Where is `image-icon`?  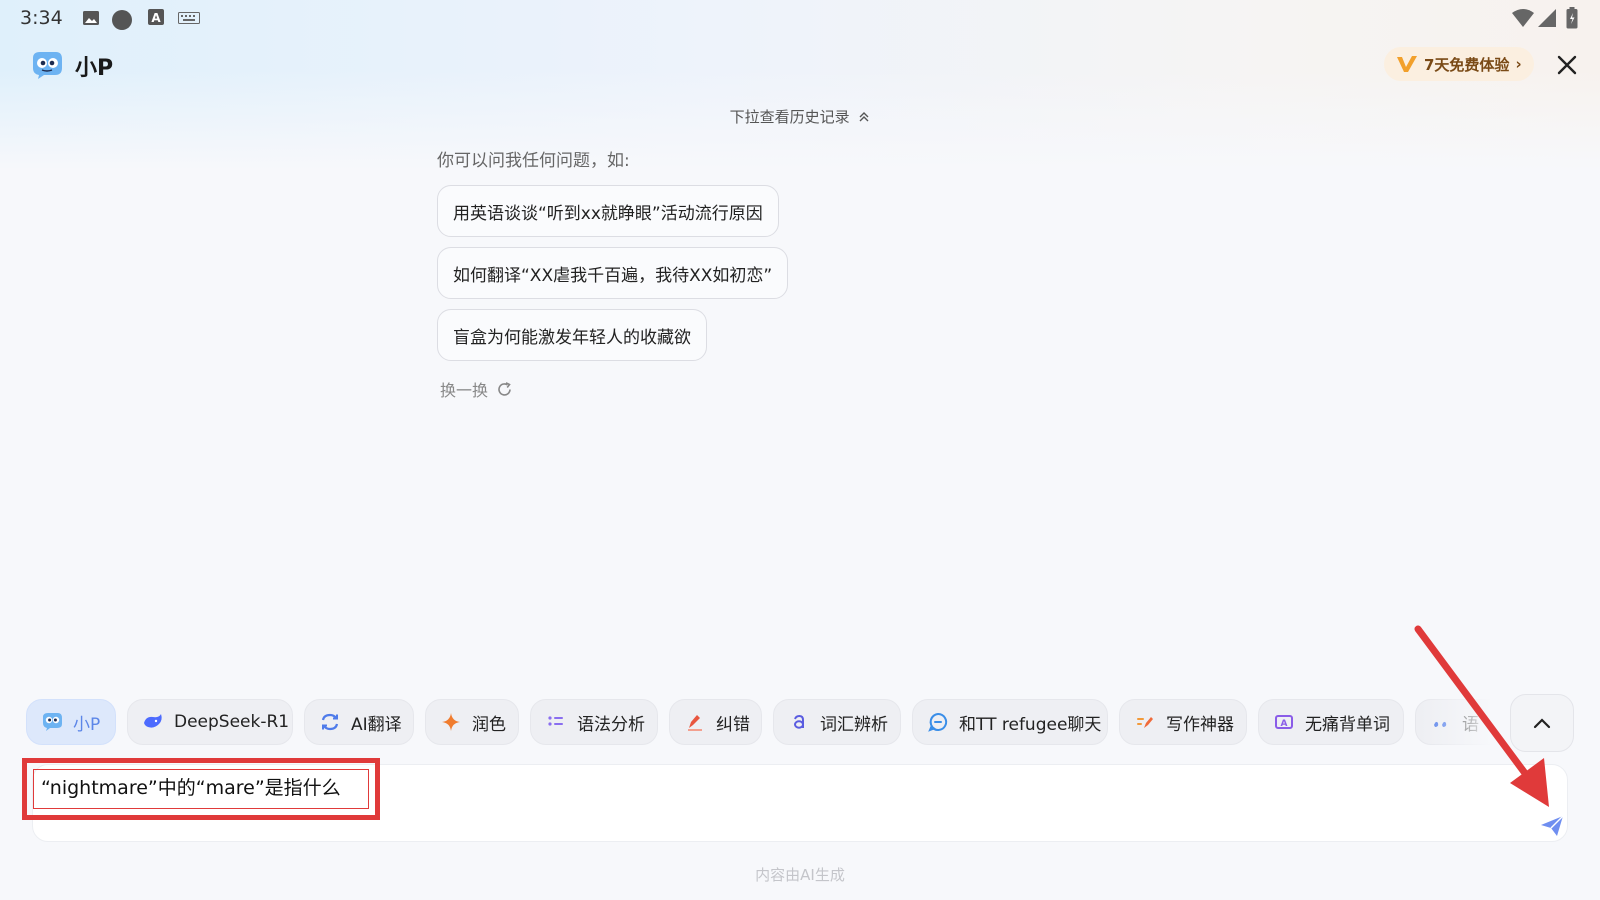 image-icon is located at coordinates (91, 18).